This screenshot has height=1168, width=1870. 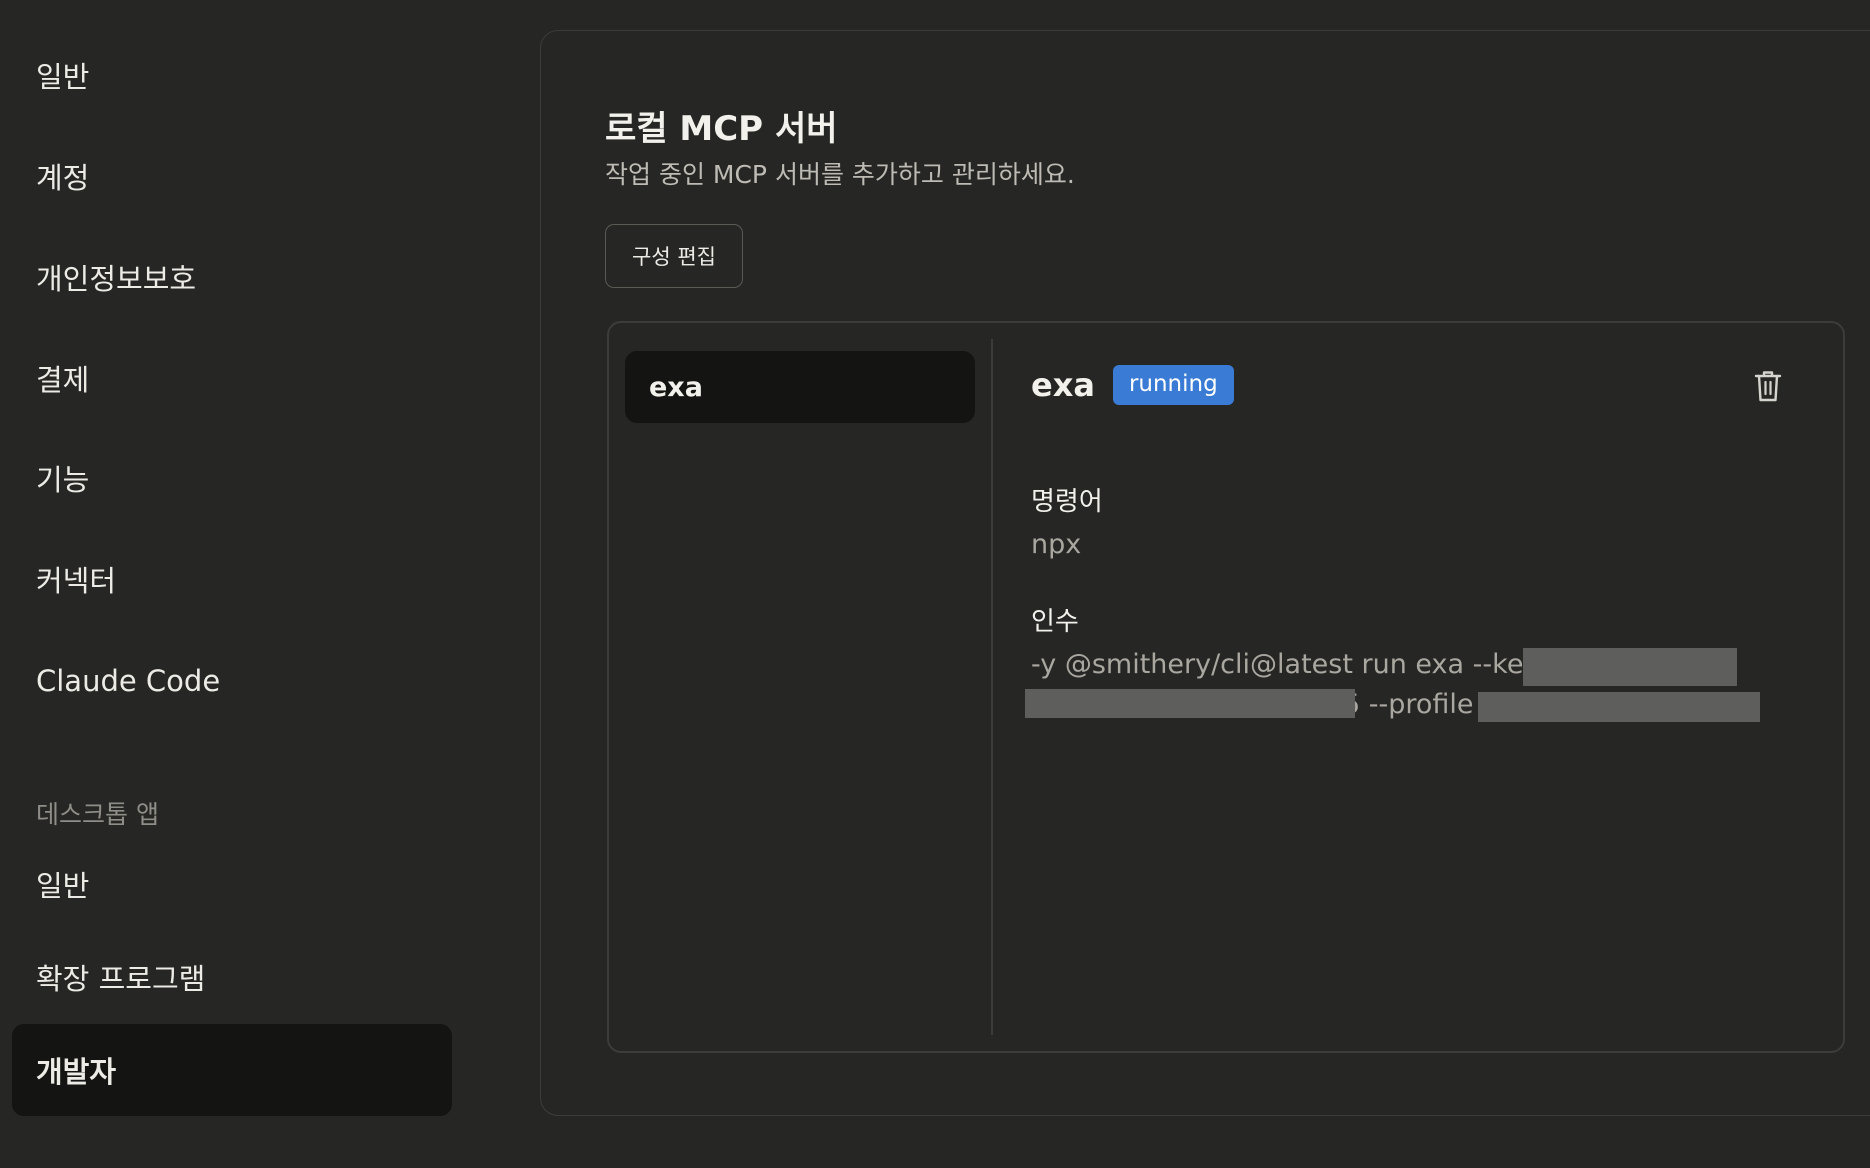 I want to click on sidebar-item-claude-code: Claude Code, so click(x=232, y=681).